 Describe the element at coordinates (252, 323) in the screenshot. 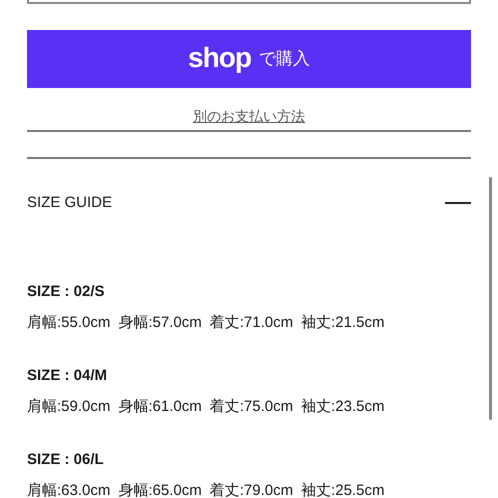

I see `measurement: 着丈:71.0cm` at that location.